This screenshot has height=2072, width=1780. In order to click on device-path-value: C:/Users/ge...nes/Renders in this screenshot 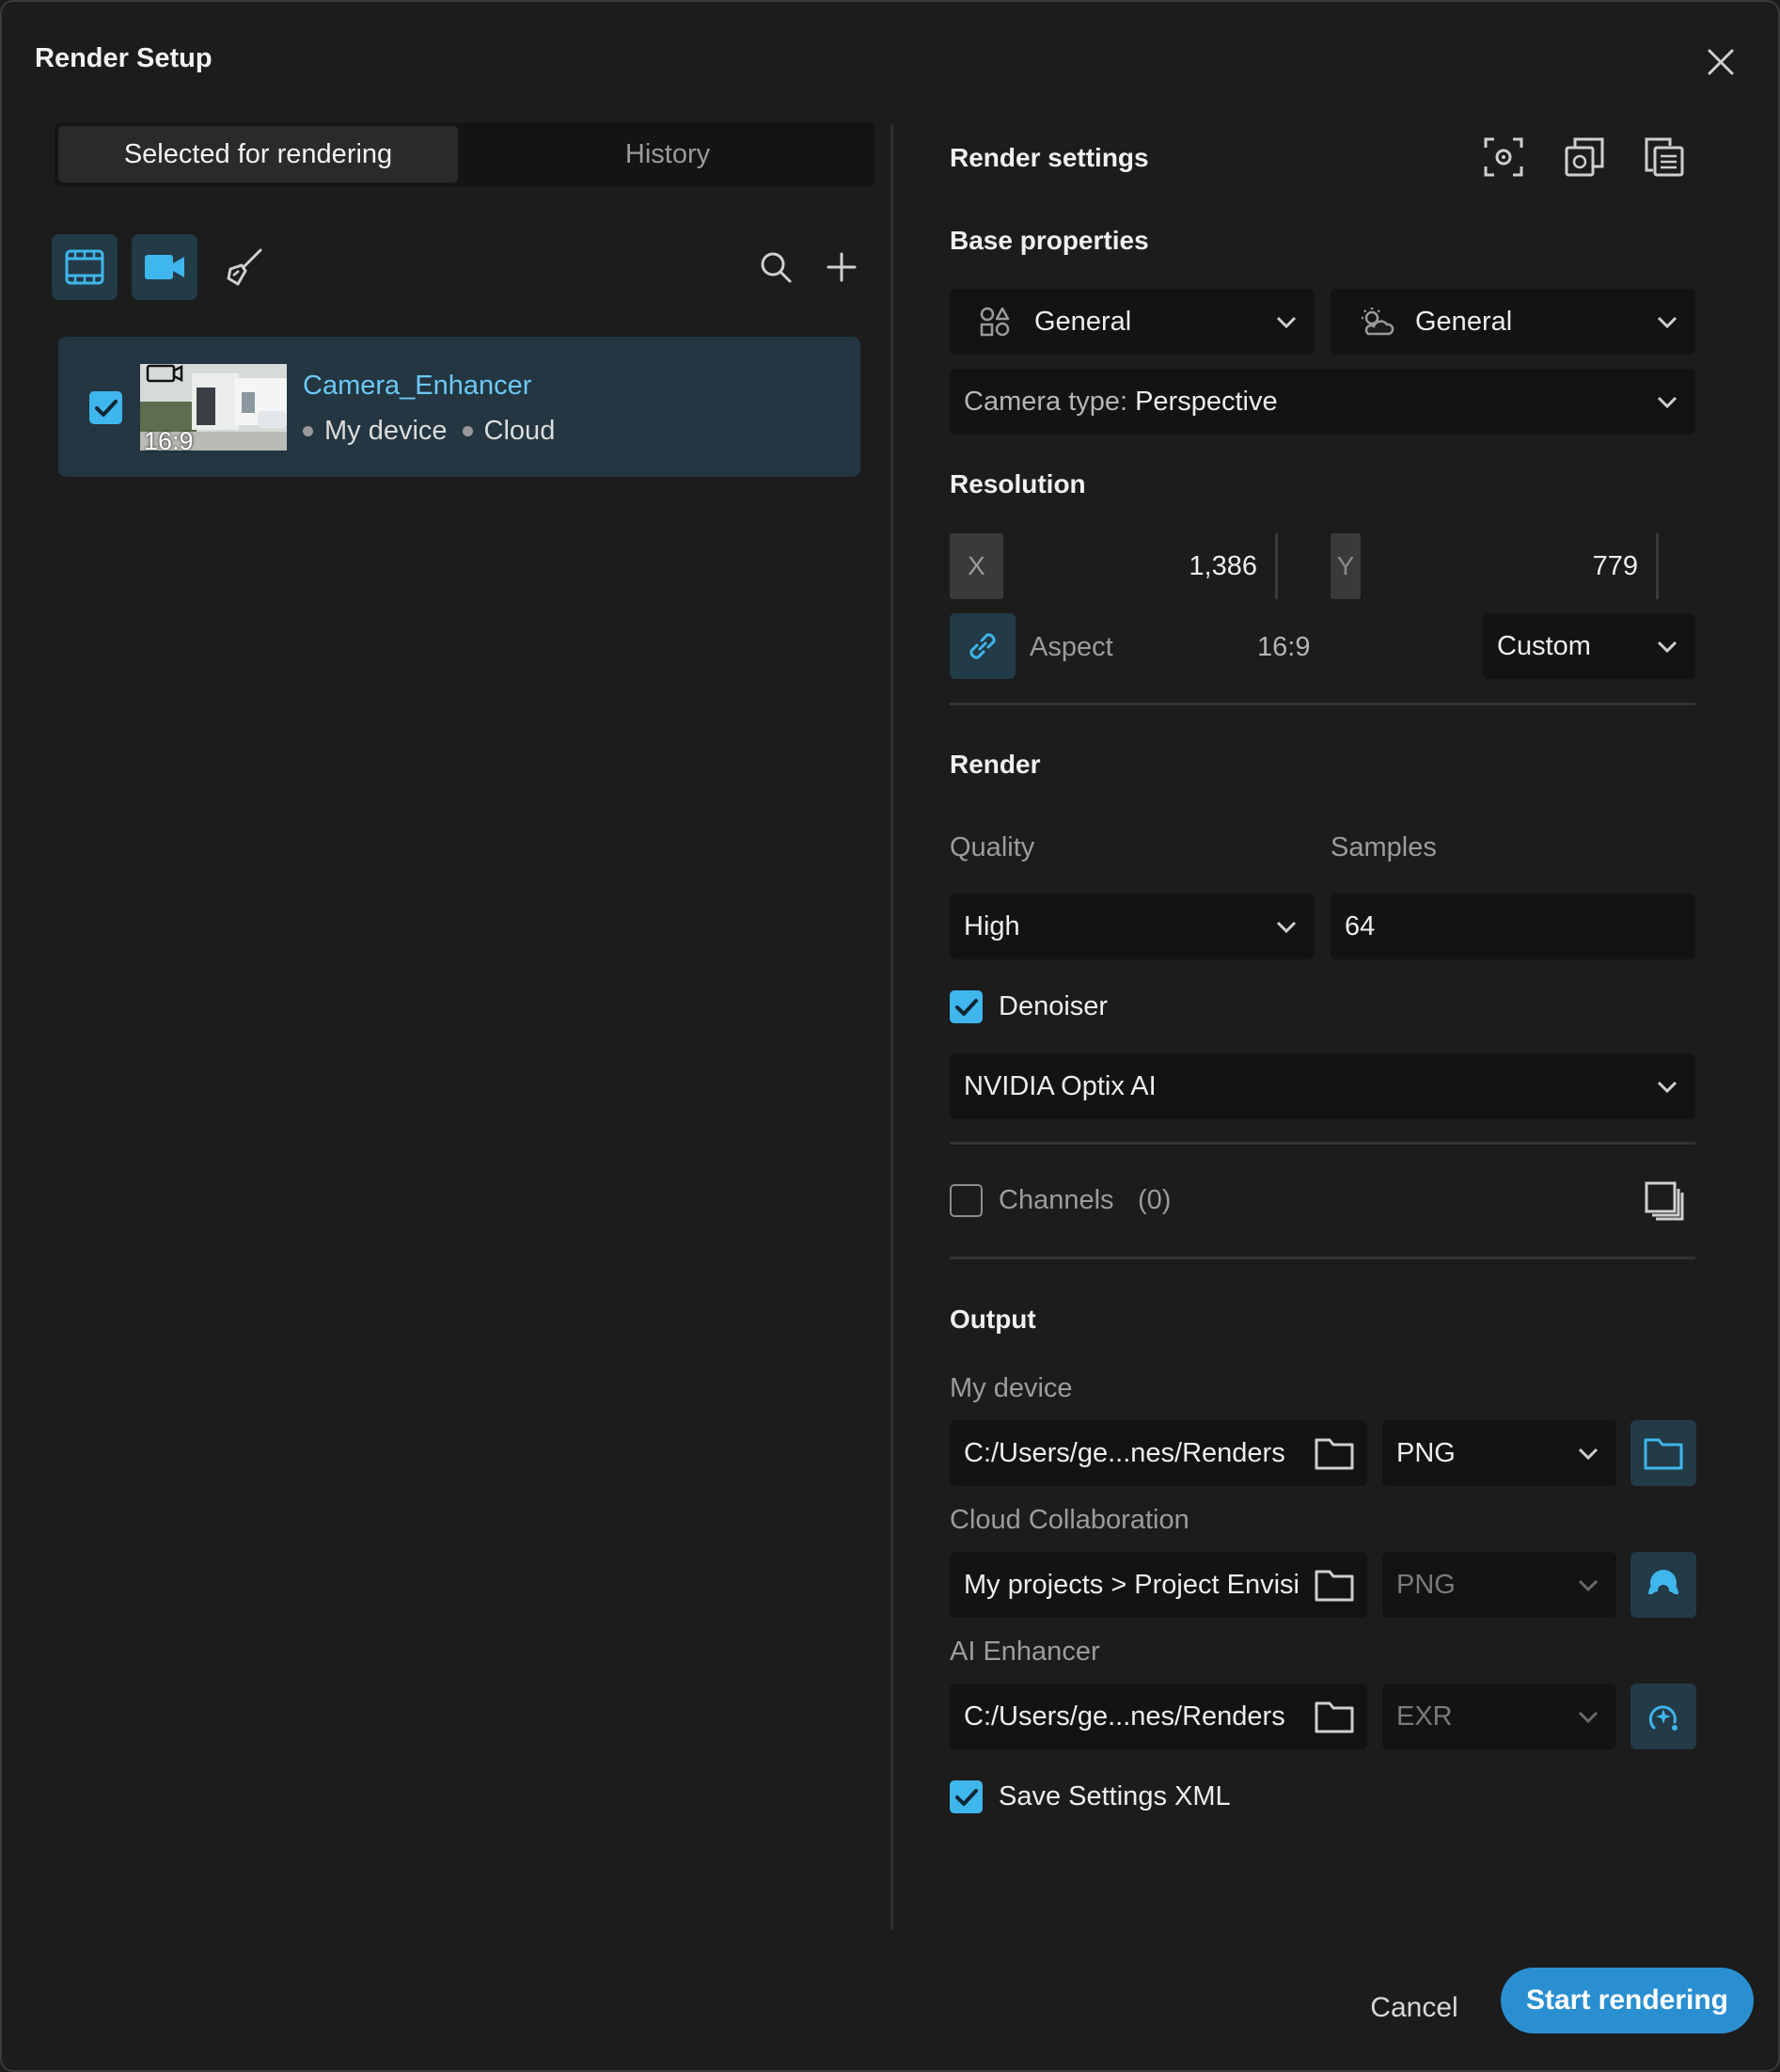, I will do `click(1124, 1452)`.